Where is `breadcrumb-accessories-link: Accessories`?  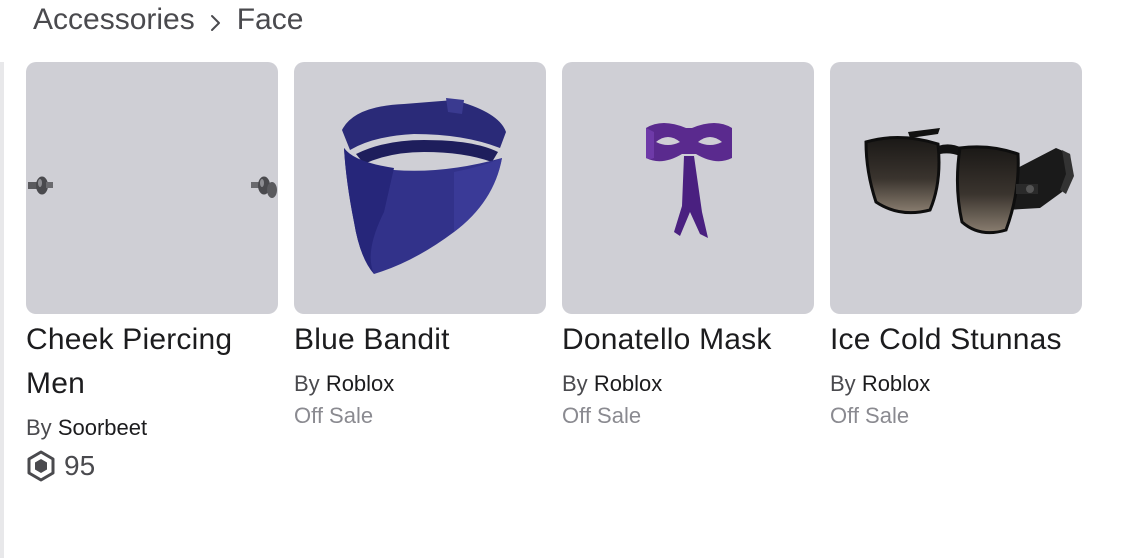 breadcrumb-accessories-link: Accessories is located at coordinates (114, 20).